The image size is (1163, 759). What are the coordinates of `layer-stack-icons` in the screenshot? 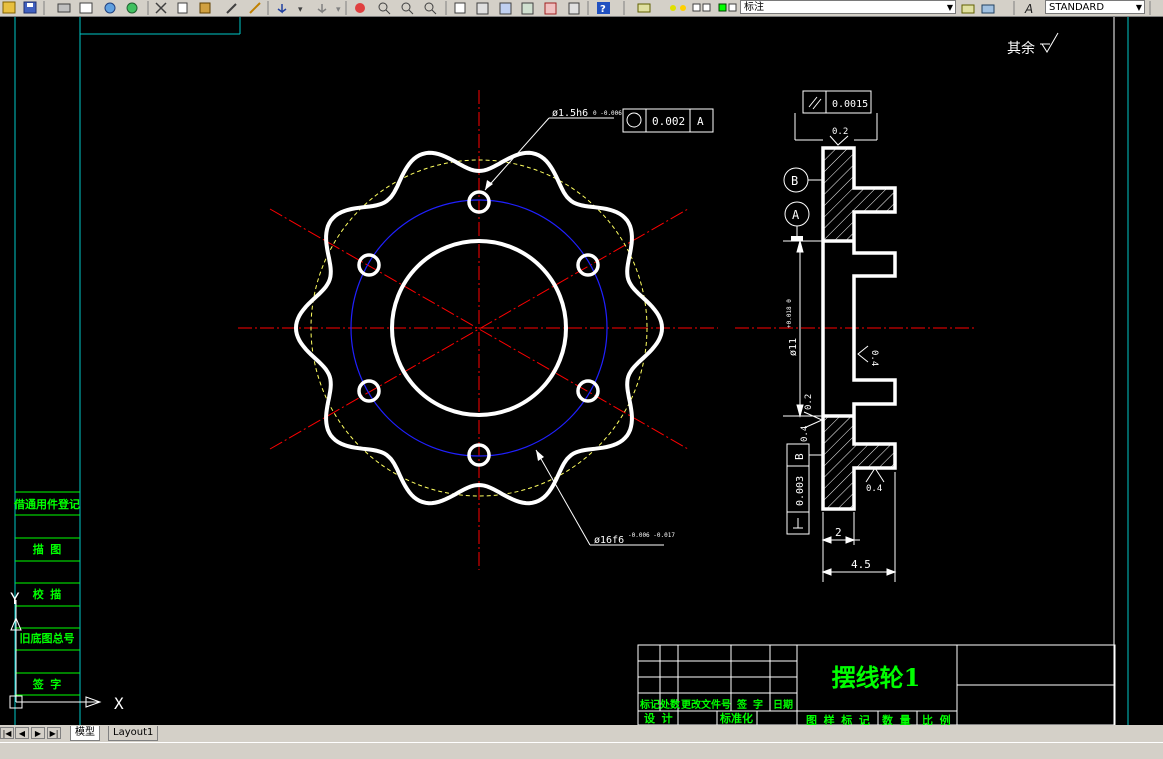 It's located at (984, 8).